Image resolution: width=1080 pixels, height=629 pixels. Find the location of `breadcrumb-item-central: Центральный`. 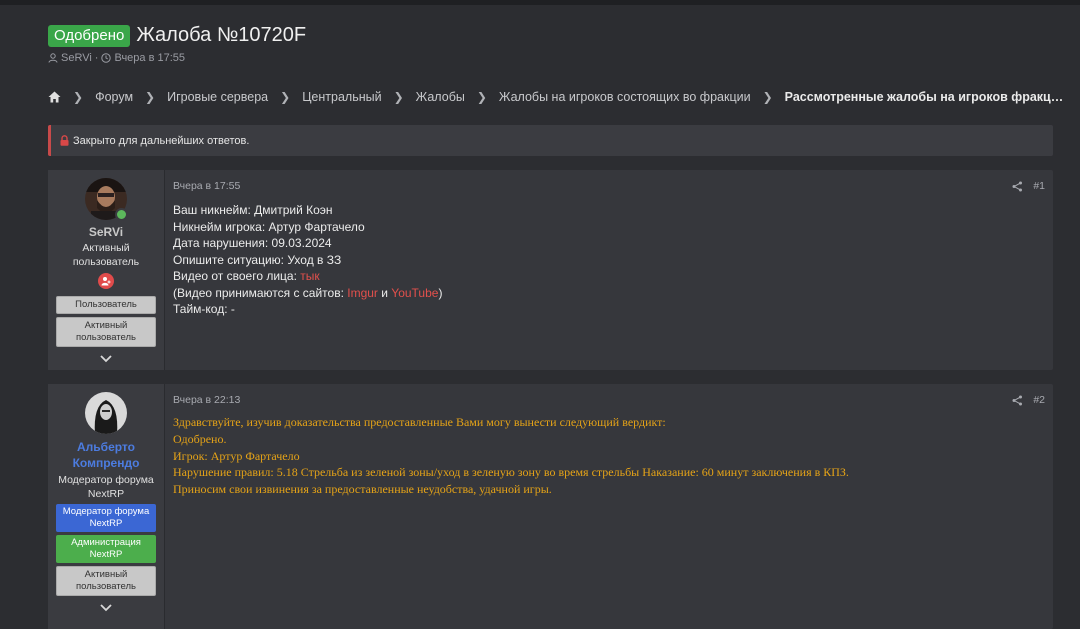

breadcrumb-item-central: Центральный is located at coordinates (341, 97).